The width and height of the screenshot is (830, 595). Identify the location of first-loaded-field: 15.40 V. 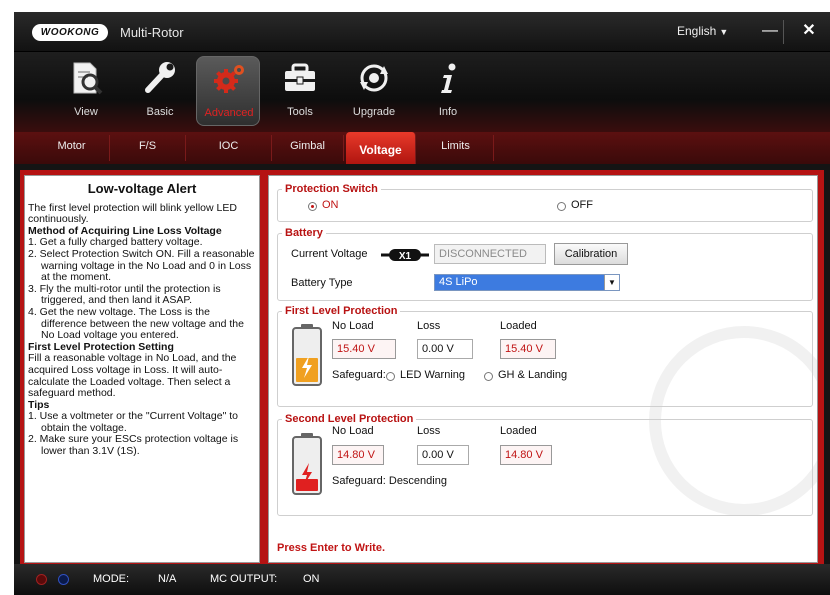
(528, 349).